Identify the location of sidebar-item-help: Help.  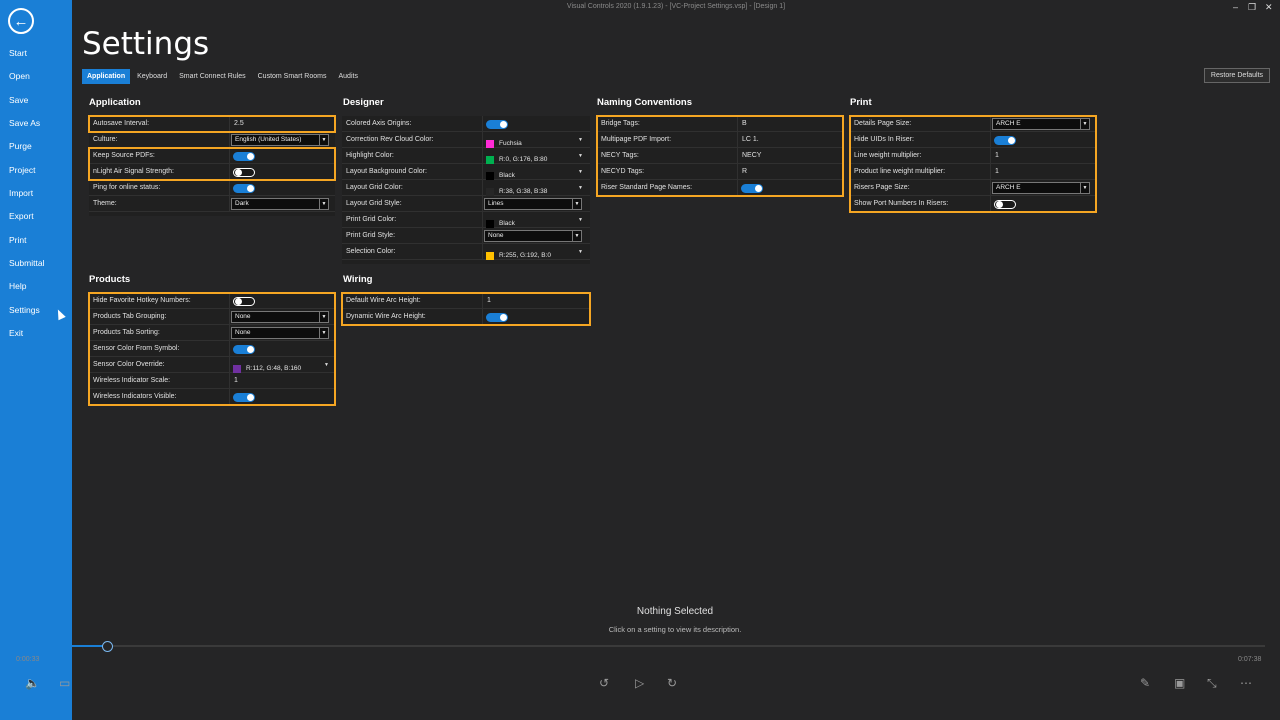
(17, 286).